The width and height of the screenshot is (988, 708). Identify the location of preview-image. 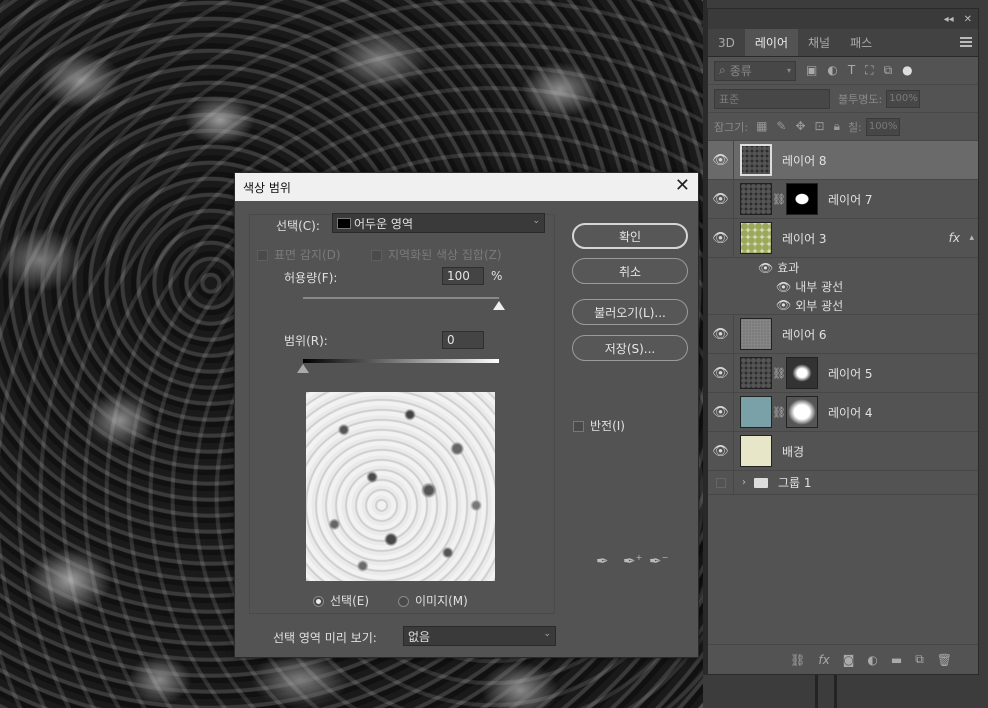
(400, 486).